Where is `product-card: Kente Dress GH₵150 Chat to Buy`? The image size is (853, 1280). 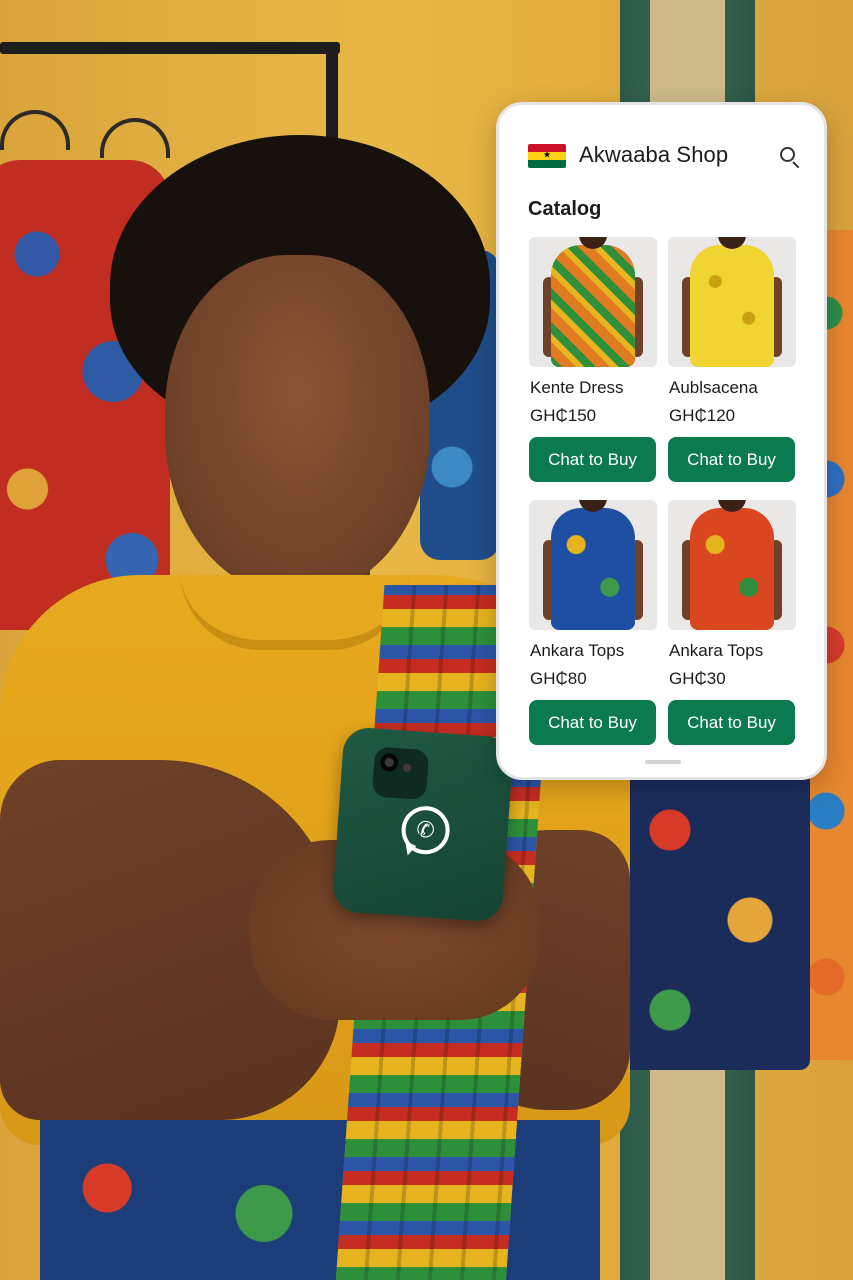
product-card: Kente Dress GH₵150 Chat to Buy is located at coordinates (593, 362).